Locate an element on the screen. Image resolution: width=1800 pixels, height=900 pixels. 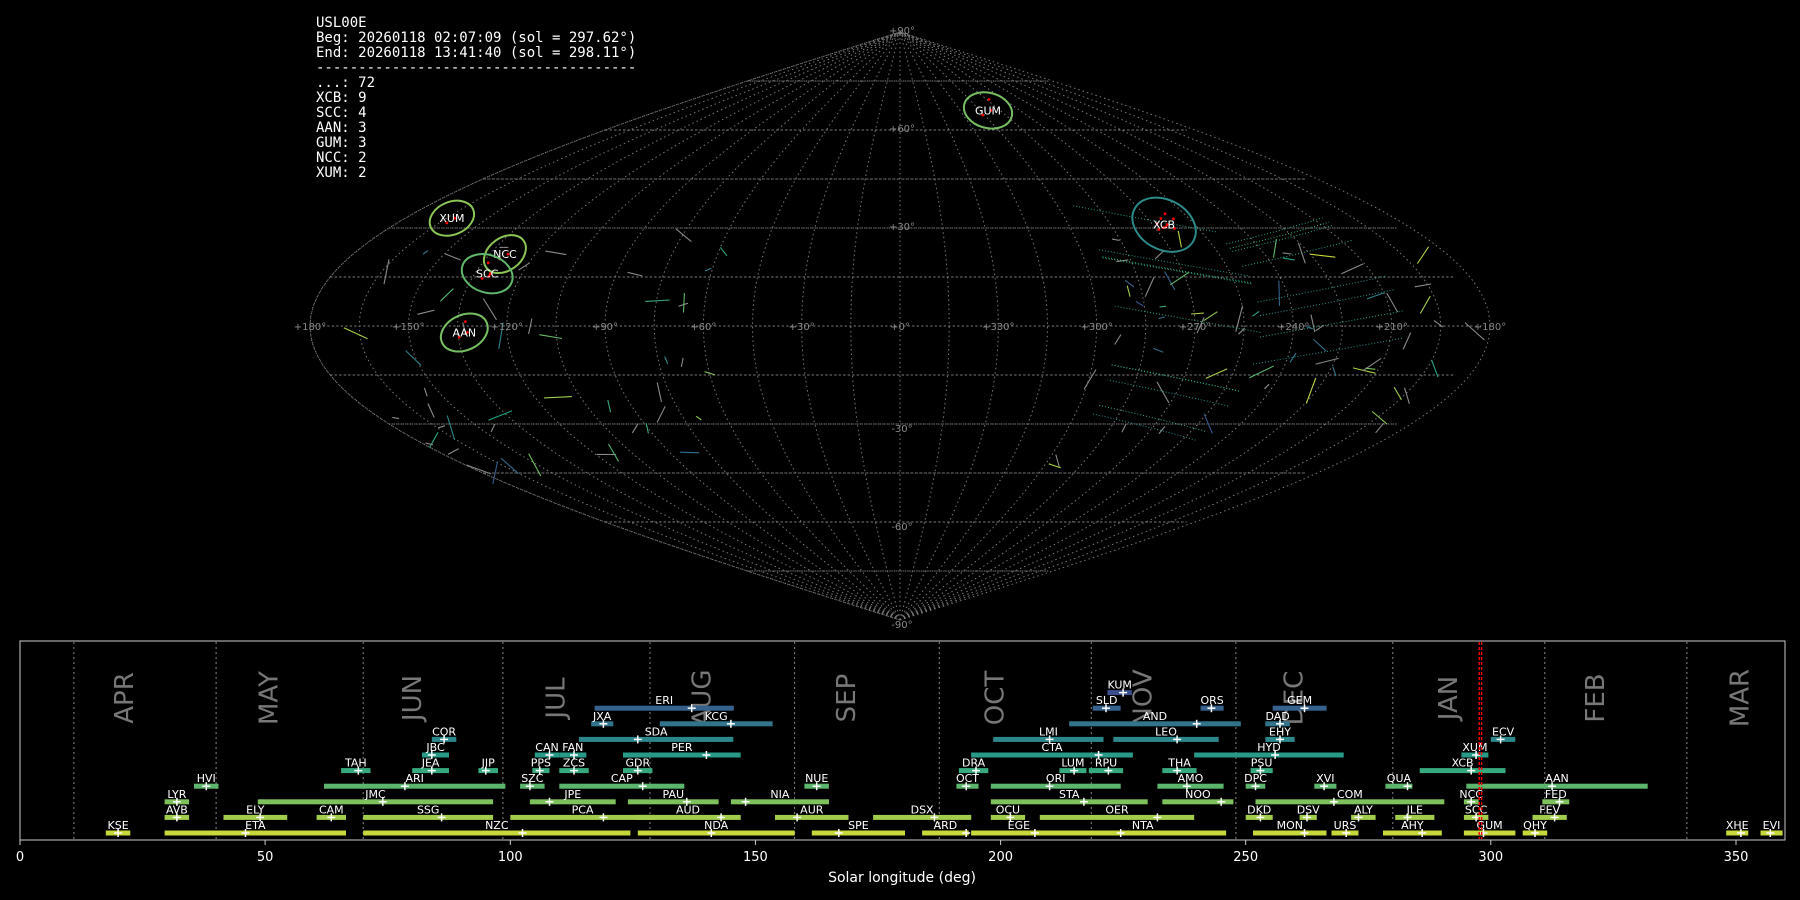
shower-code-label: JEA is located at coordinates (430, 763).